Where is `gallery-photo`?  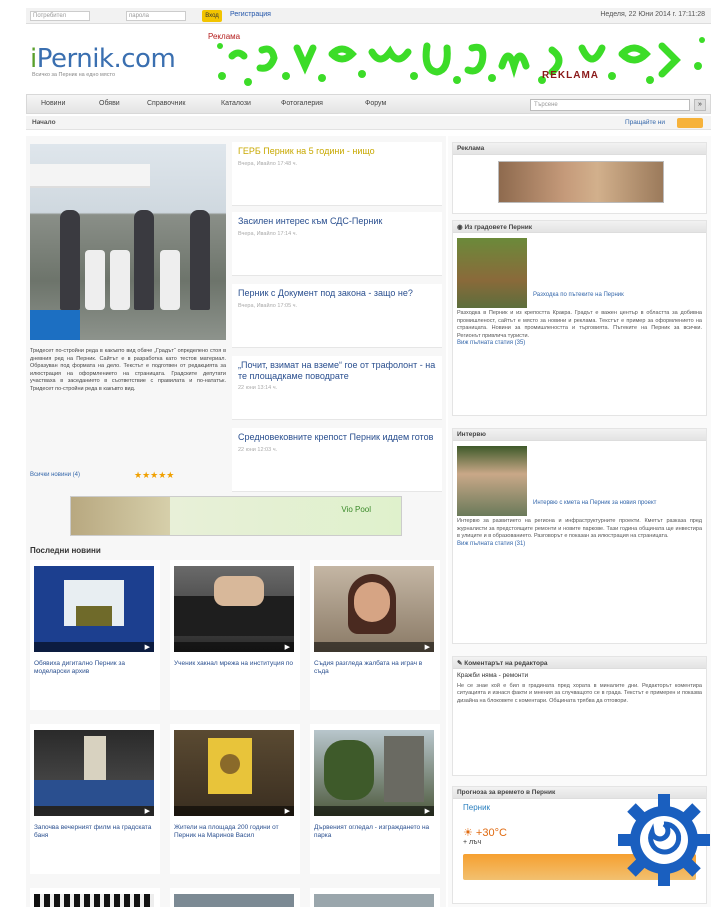
gallery-photo is located at coordinates (492, 273).